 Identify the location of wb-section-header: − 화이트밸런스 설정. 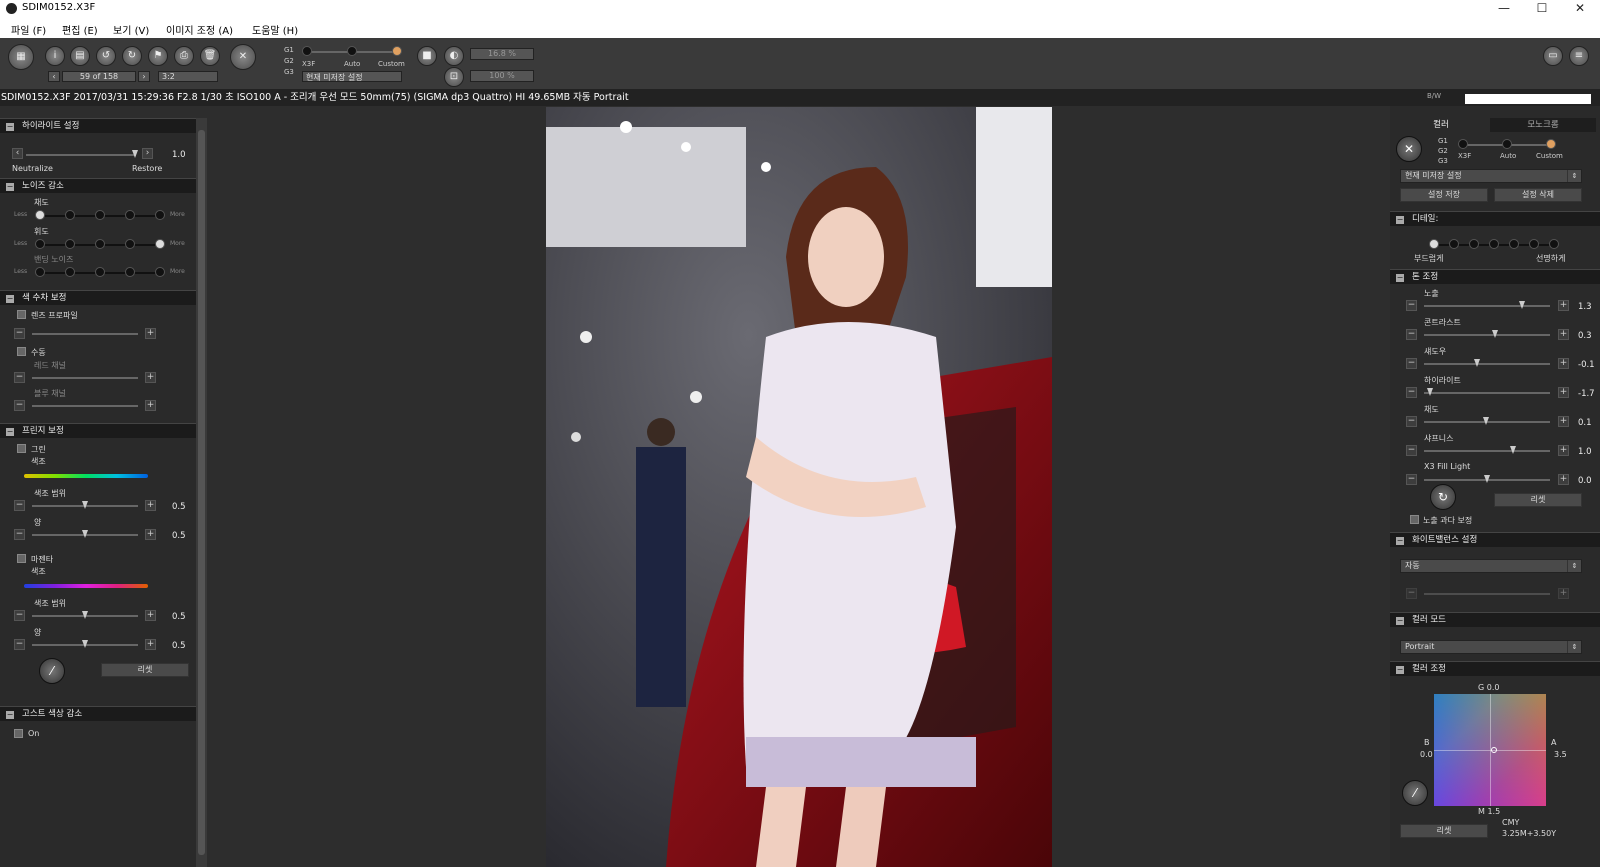
(1495, 539).